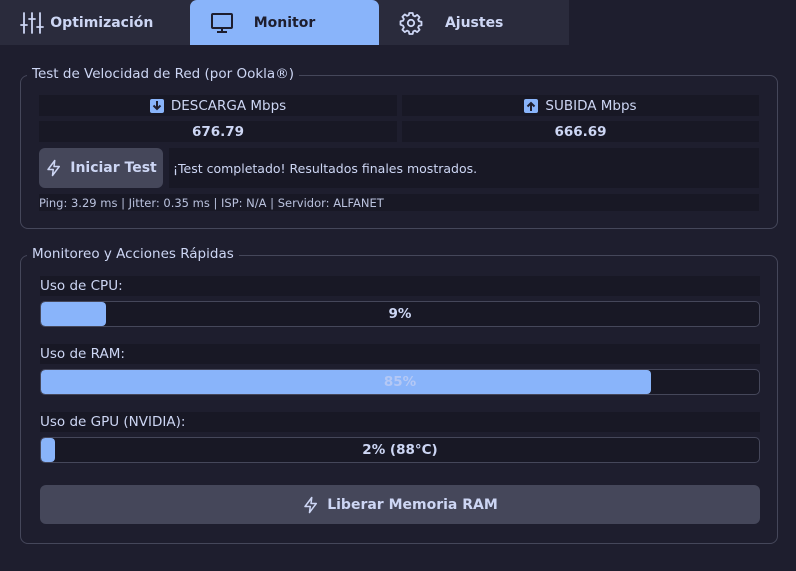 This screenshot has height=571, width=796. I want to click on download-label: DESCARGA Mbps, so click(228, 105).